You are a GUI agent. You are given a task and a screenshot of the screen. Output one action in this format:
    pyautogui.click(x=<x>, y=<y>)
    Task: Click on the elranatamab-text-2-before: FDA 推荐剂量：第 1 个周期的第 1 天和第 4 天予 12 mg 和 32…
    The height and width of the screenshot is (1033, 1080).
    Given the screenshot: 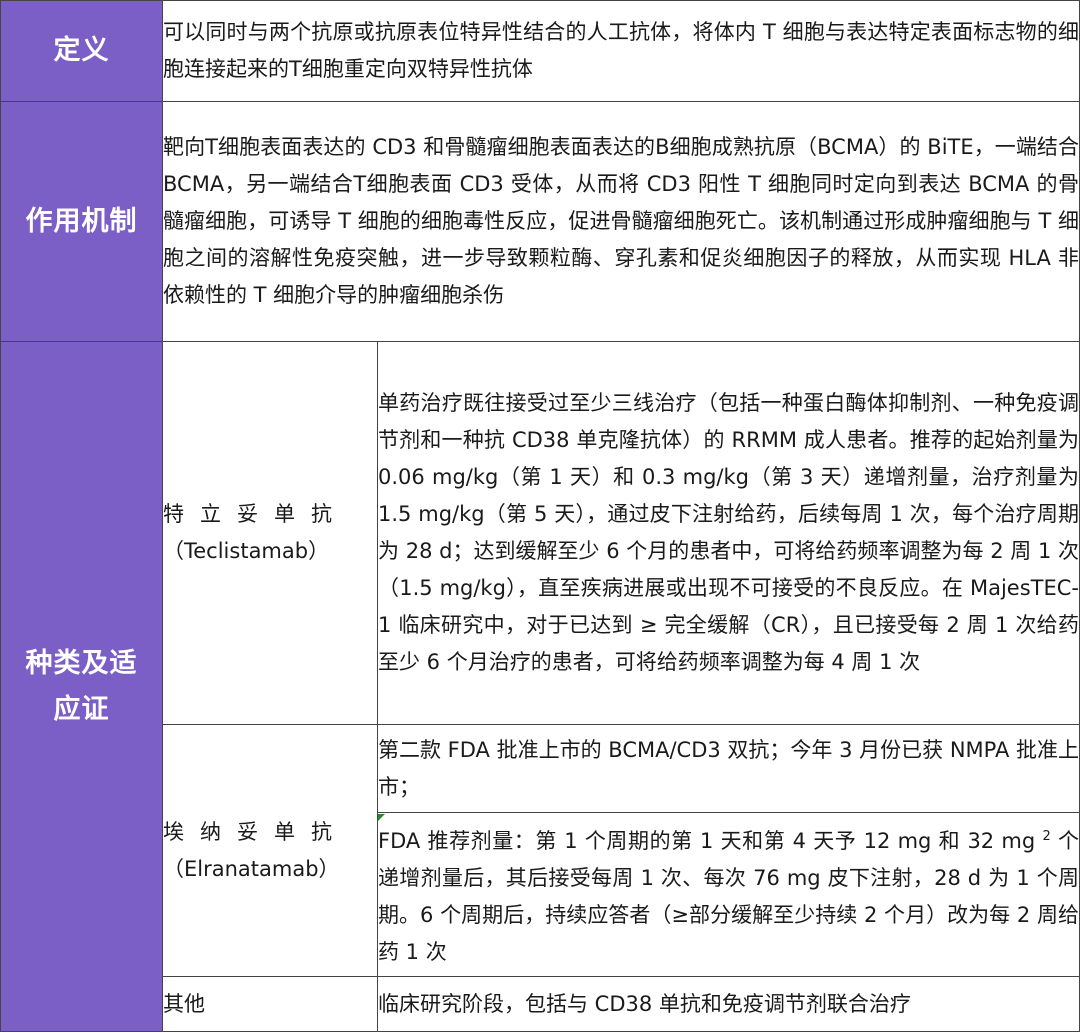 What is the action you would take?
    pyautogui.click(x=710, y=841)
    